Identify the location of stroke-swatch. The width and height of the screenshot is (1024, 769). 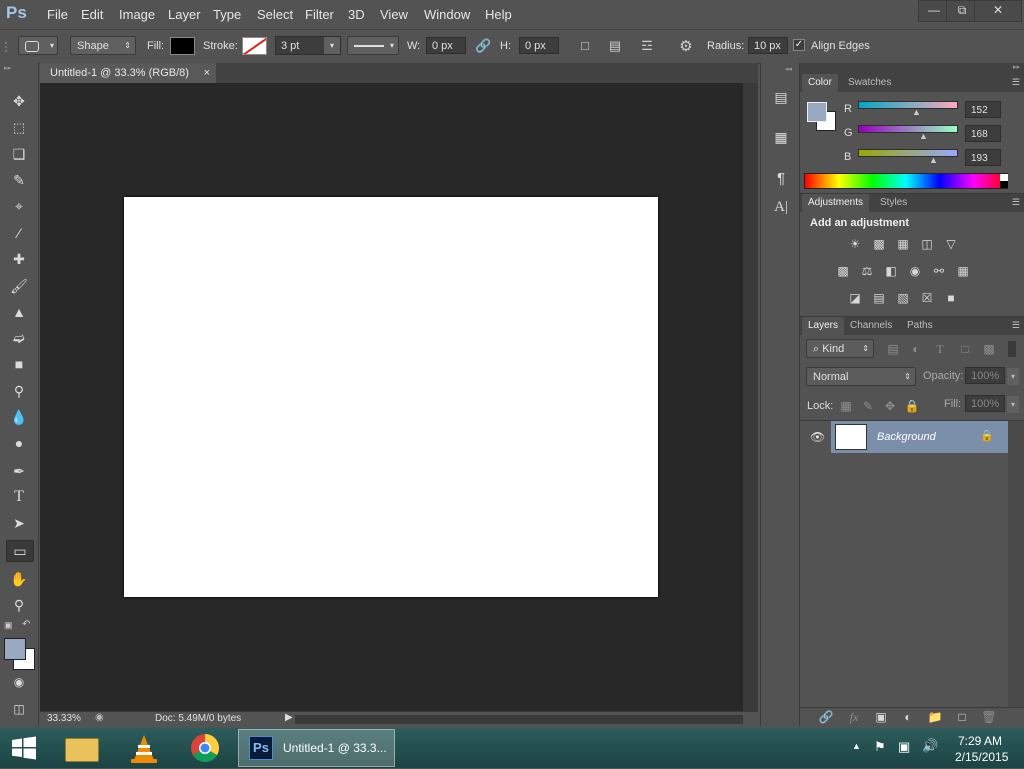
(254, 46).